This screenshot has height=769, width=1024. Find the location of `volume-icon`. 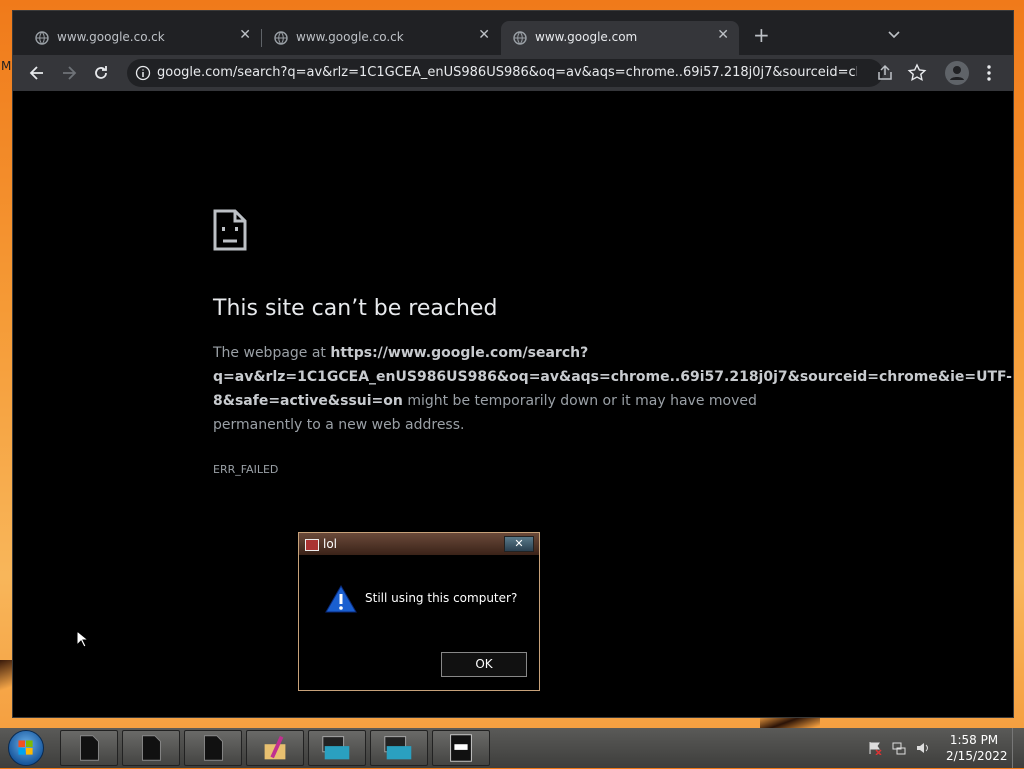

volume-icon is located at coordinates (923, 748).